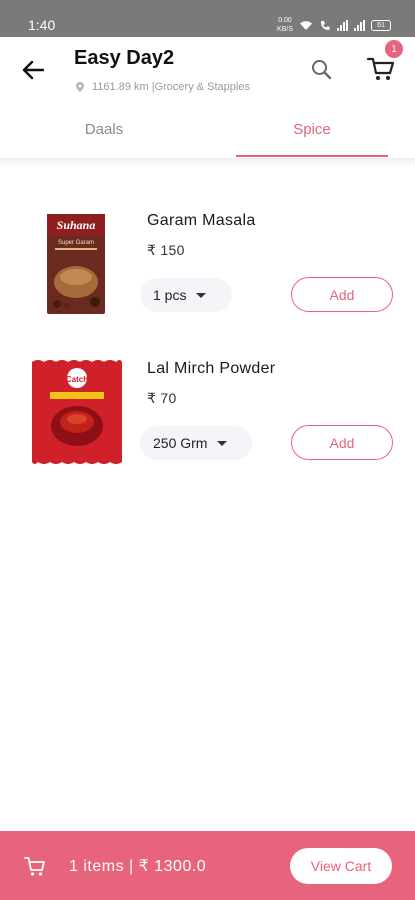 Image resolution: width=415 pixels, height=900 pixels. Describe the element at coordinates (166, 250) in the screenshot. I see `product-price: ₹ 150` at that location.